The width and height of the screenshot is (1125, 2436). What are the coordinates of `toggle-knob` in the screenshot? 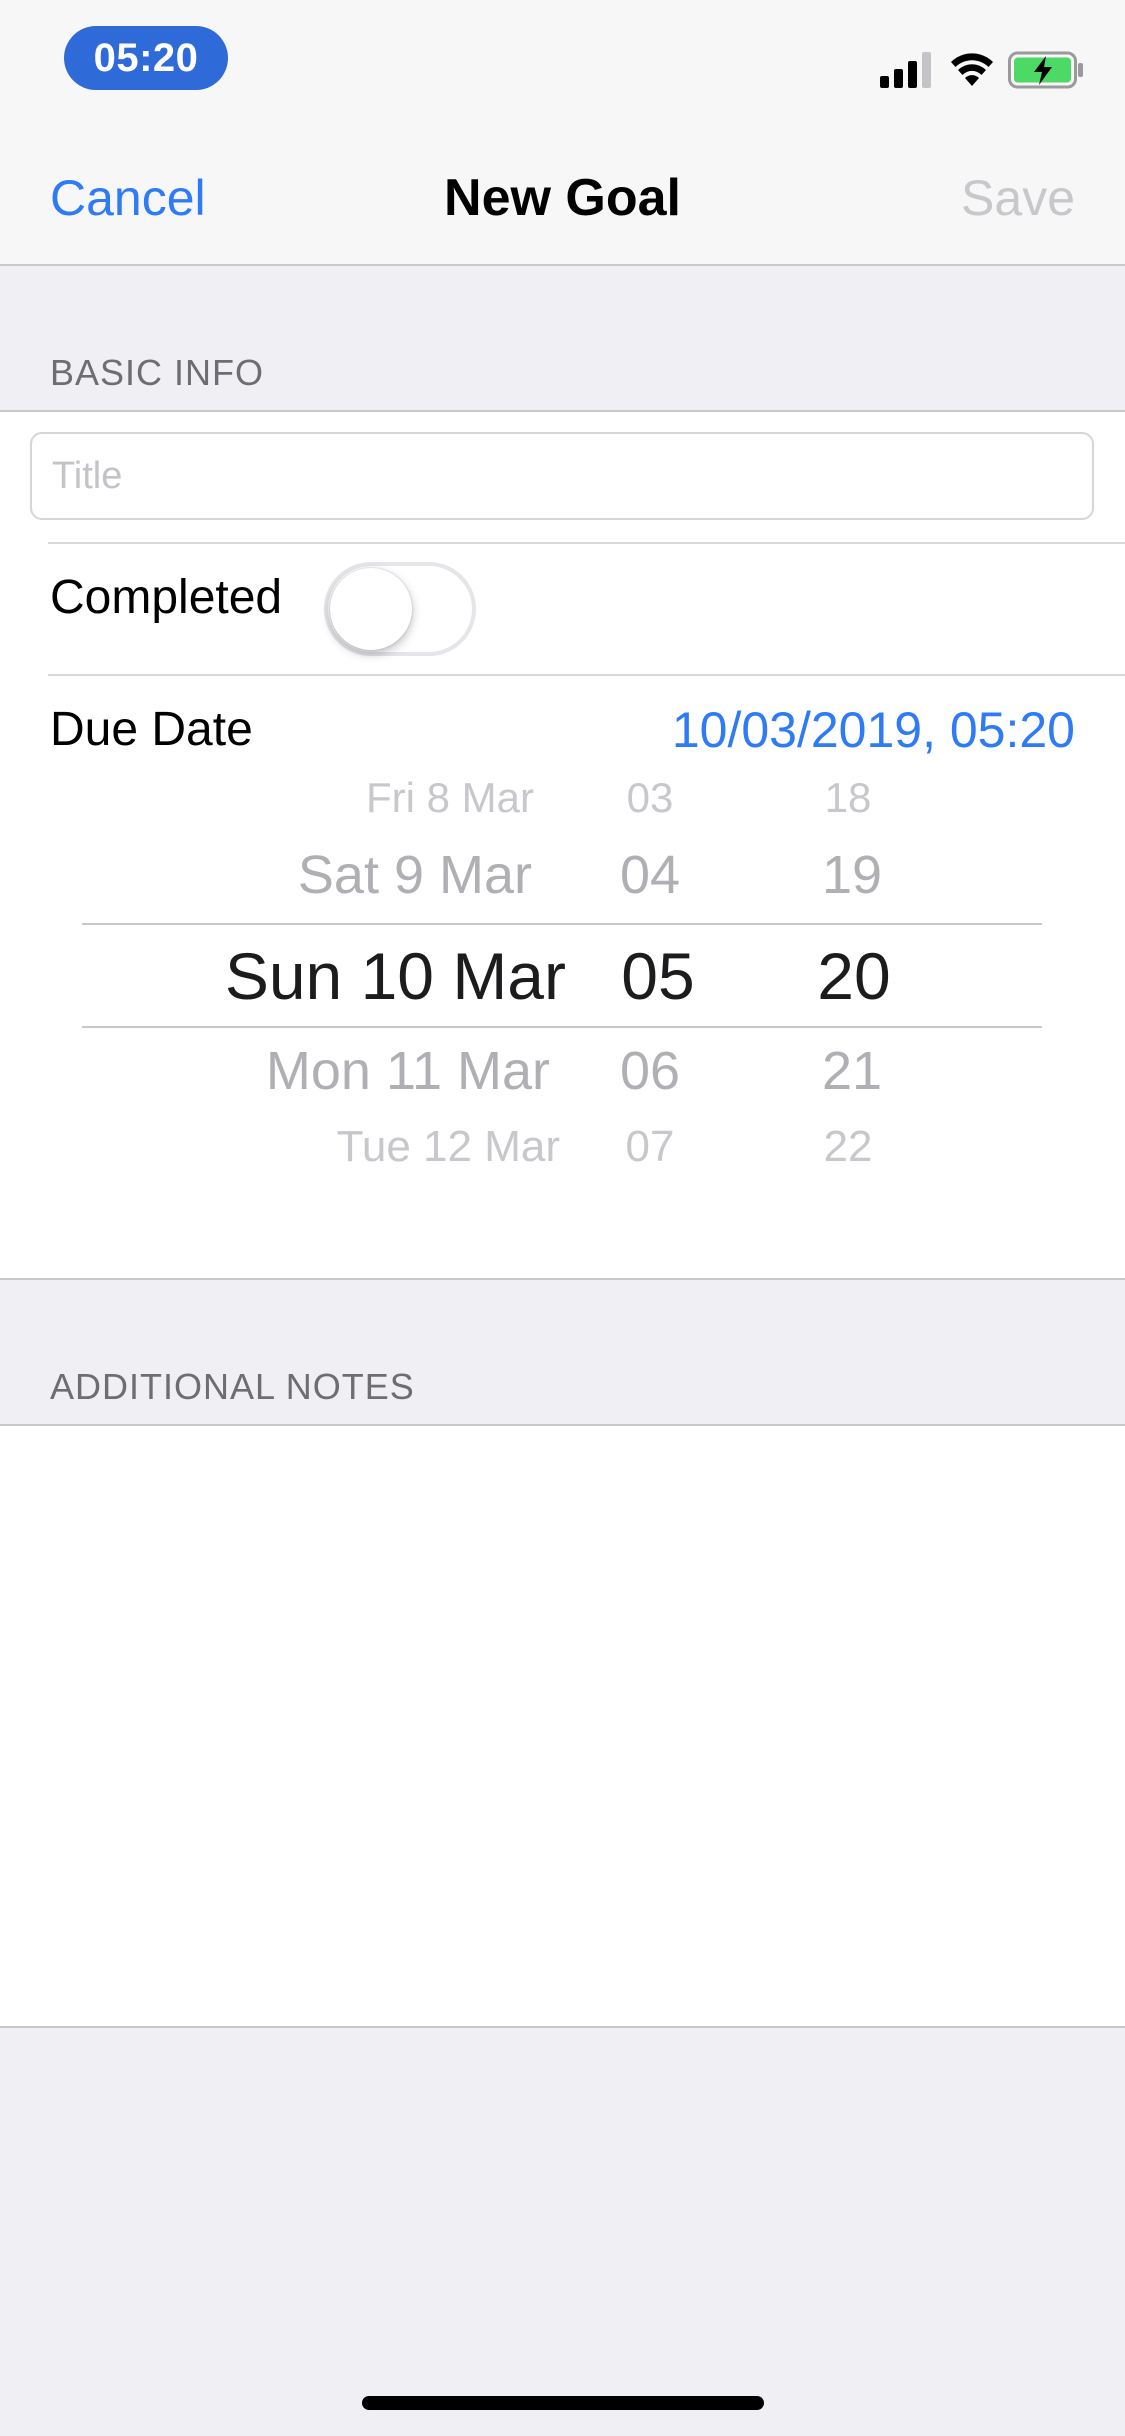 It's located at (371, 609).